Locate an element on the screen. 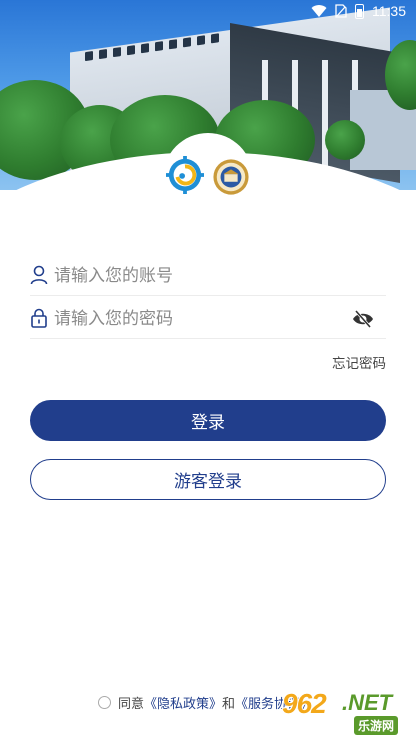  status-bar: 11:35 is located at coordinates (208, 12).